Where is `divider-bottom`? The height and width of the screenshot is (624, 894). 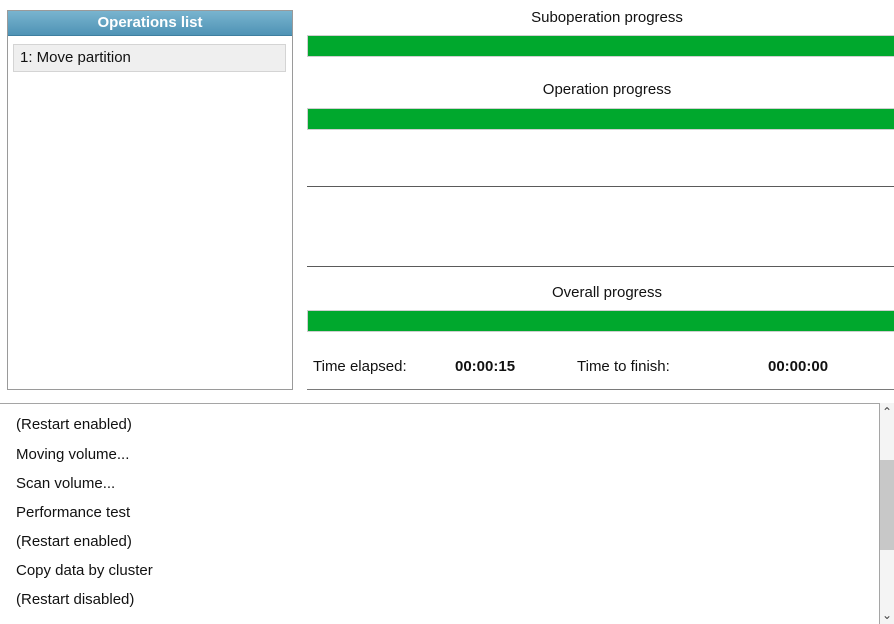
divider-bottom is located at coordinates (600, 266).